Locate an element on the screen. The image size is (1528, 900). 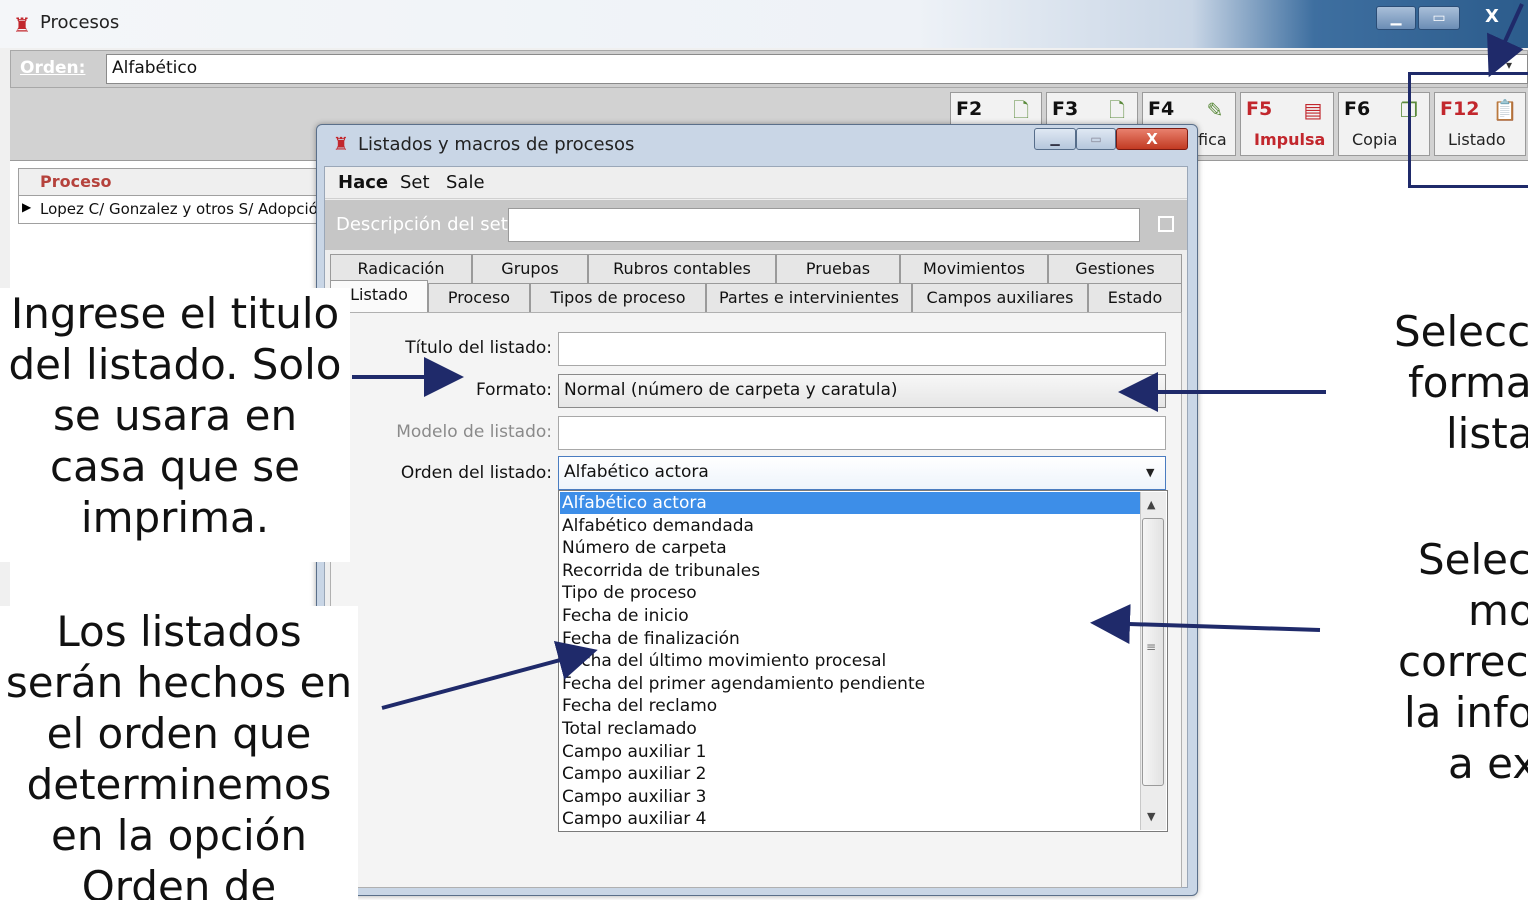
arrow-to-orden is located at coordinates (489, 675).